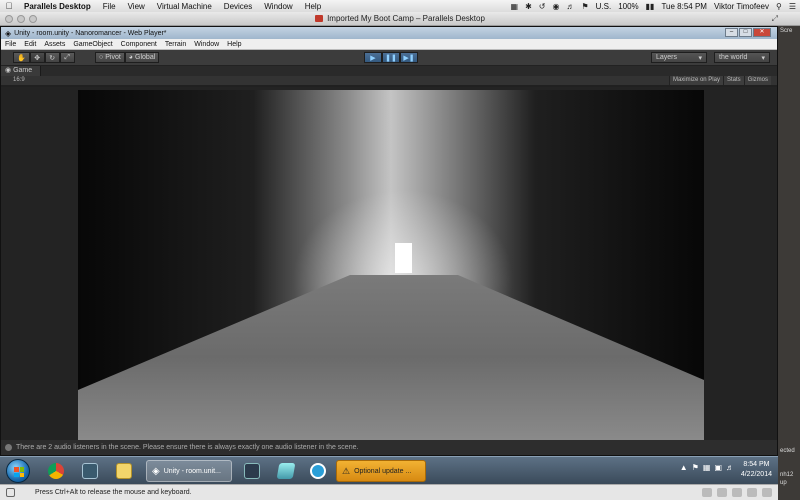 Image resolution: width=800 pixels, height=500 pixels. I want to click on unity-menu-terrain: Terrain, so click(175, 44).